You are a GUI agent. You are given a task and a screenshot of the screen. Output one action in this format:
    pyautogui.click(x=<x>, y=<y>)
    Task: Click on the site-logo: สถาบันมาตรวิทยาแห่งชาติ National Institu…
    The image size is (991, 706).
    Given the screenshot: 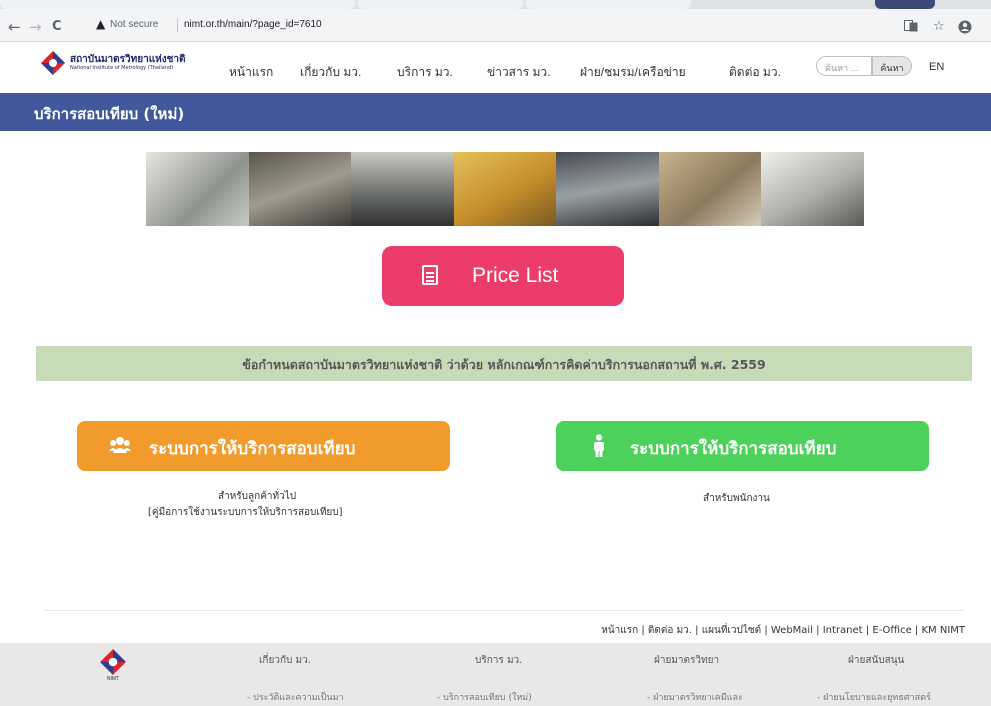 What is the action you would take?
    pyautogui.click(x=125, y=63)
    